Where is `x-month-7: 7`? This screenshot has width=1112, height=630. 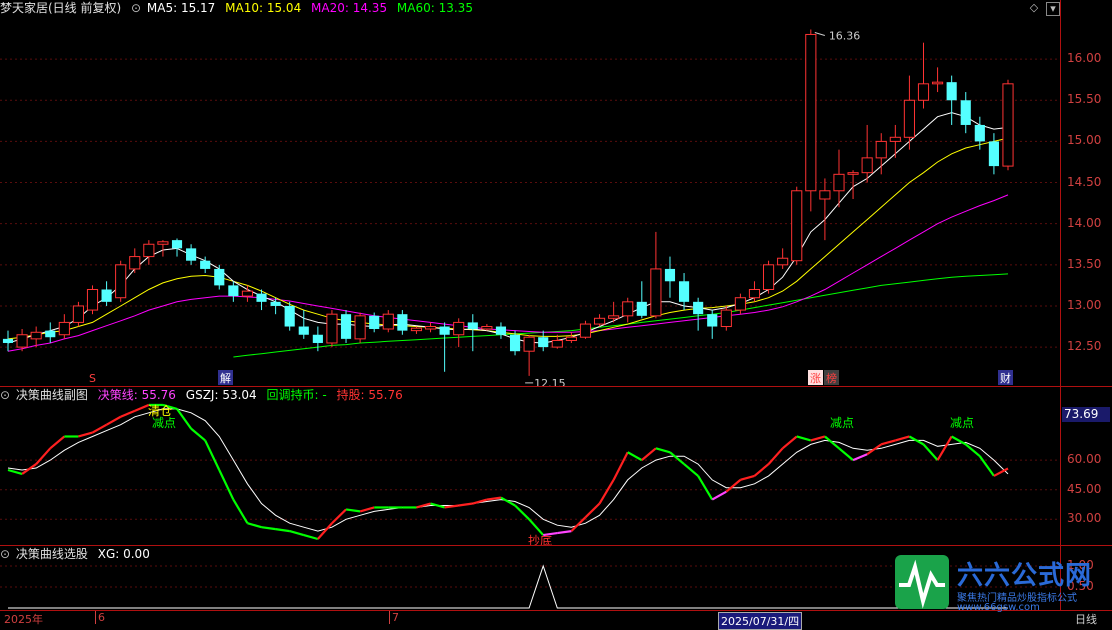 x-month-7: 7 is located at coordinates (394, 617).